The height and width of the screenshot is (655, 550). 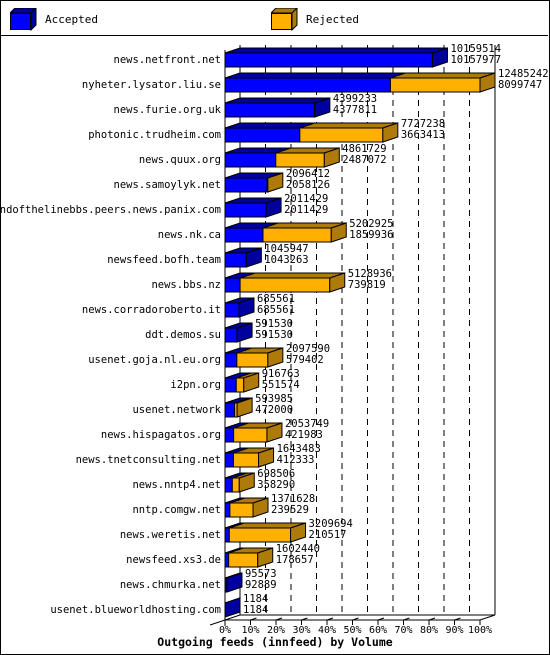 What do you see at coordinates (170, 585) in the screenshot?
I see `category-label: news.chmurka.net` at bounding box center [170, 585].